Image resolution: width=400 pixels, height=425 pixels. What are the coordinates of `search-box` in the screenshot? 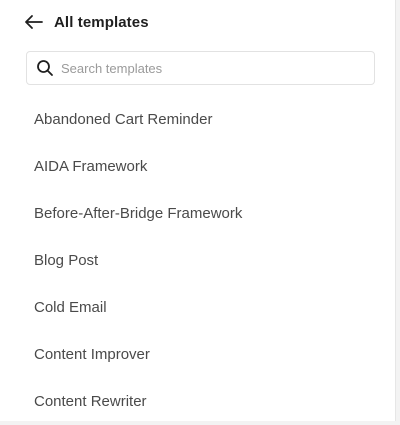 It's located at (200, 68).